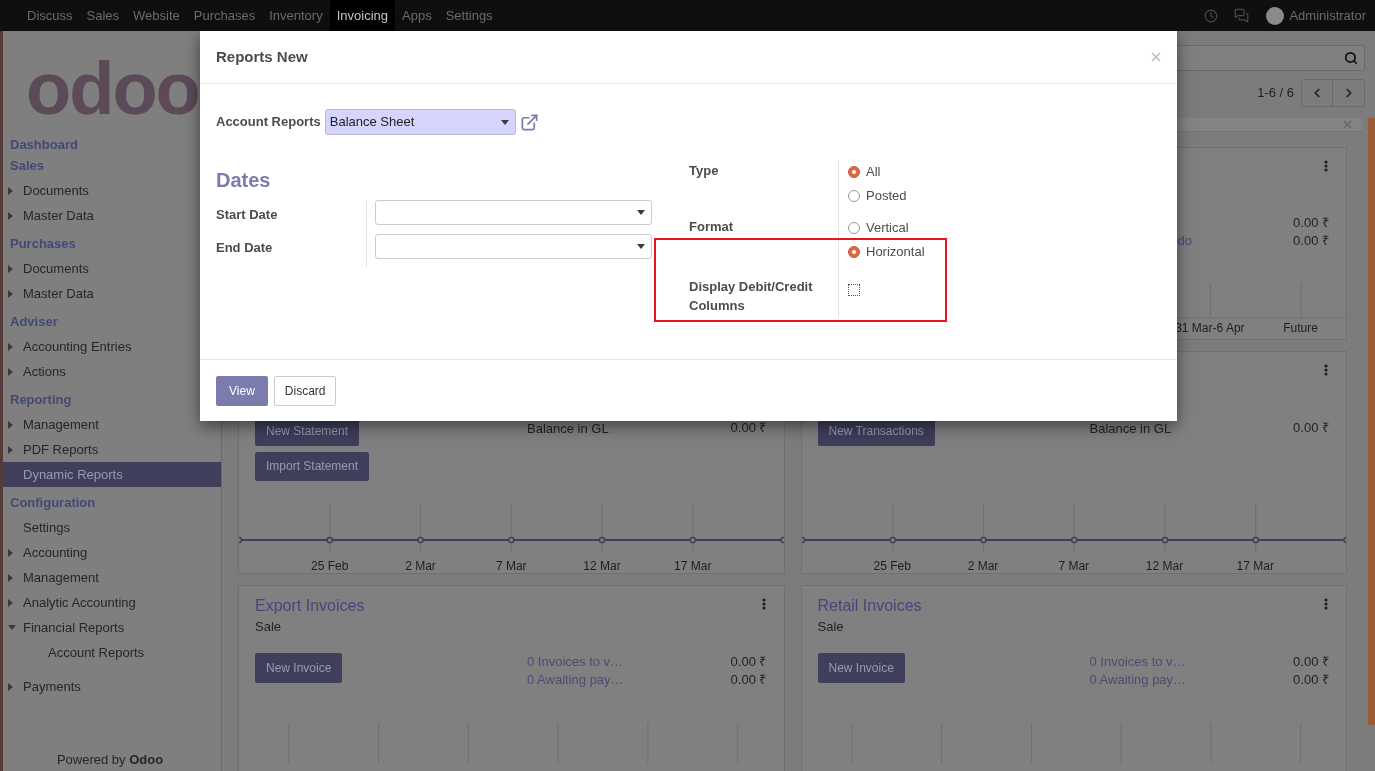 The image size is (1375, 771). Describe the element at coordinates (247, 214) in the screenshot. I see `field-label: Start Date` at that location.